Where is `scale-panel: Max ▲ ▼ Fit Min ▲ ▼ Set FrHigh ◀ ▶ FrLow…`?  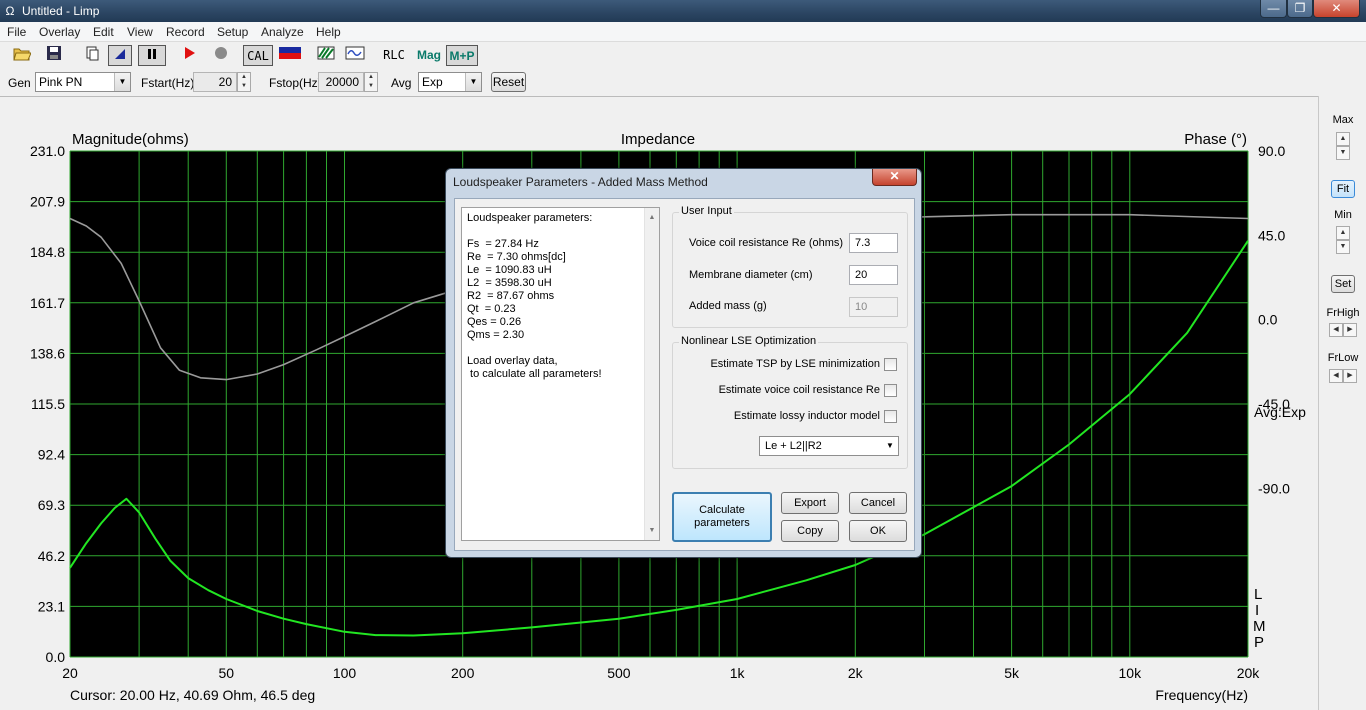 scale-panel: Max ▲ ▼ Fit Min ▲ ▼ Set FrHigh ◀ ▶ FrLow… is located at coordinates (1342, 403).